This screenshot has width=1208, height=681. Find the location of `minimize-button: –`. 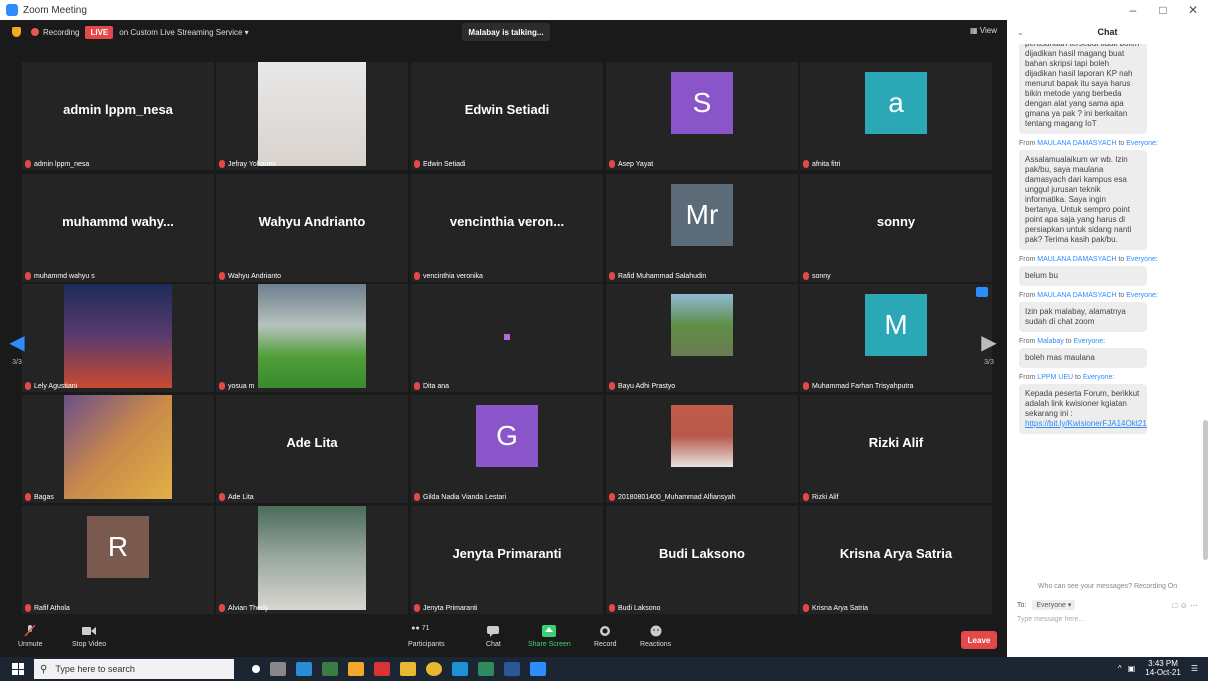

minimize-button: – is located at coordinates (1133, 10).